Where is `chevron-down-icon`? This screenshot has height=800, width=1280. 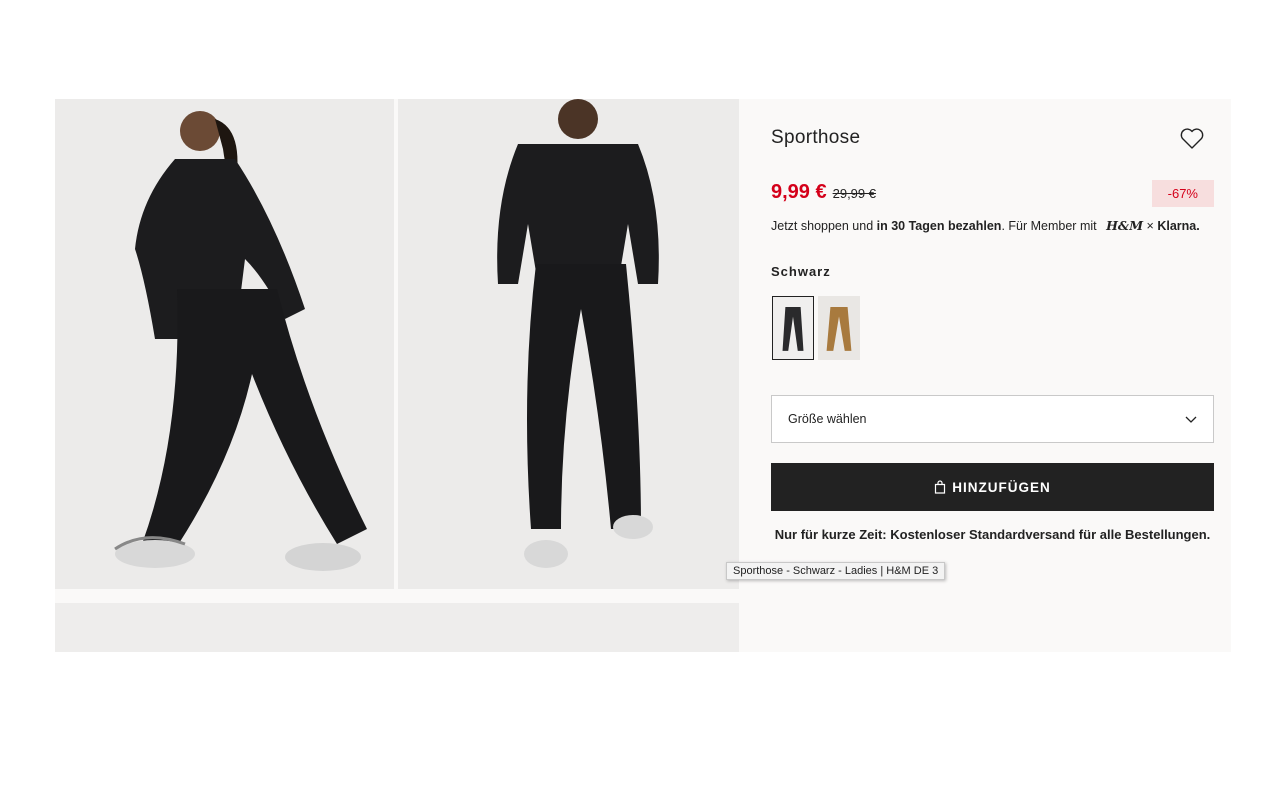
chevron-down-icon is located at coordinates (1191, 419).